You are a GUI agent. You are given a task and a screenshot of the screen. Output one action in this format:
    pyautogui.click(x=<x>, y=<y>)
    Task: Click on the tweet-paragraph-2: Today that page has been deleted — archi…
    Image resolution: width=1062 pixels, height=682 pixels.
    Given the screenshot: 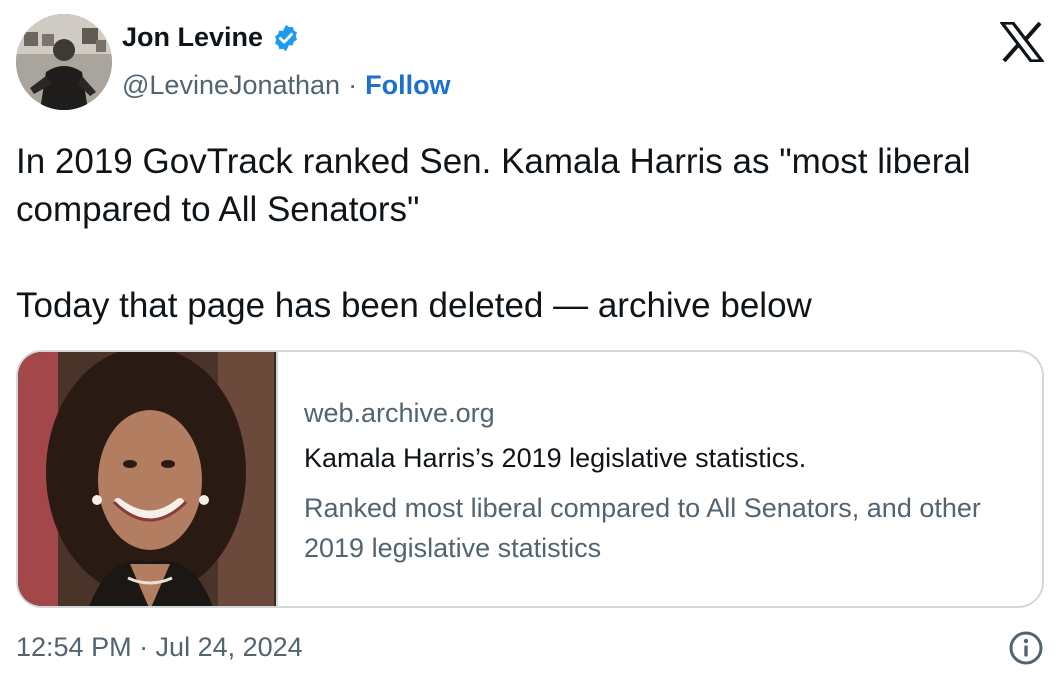 What is the action you would take?
    pyautogui.click(x=414, y=305)
    